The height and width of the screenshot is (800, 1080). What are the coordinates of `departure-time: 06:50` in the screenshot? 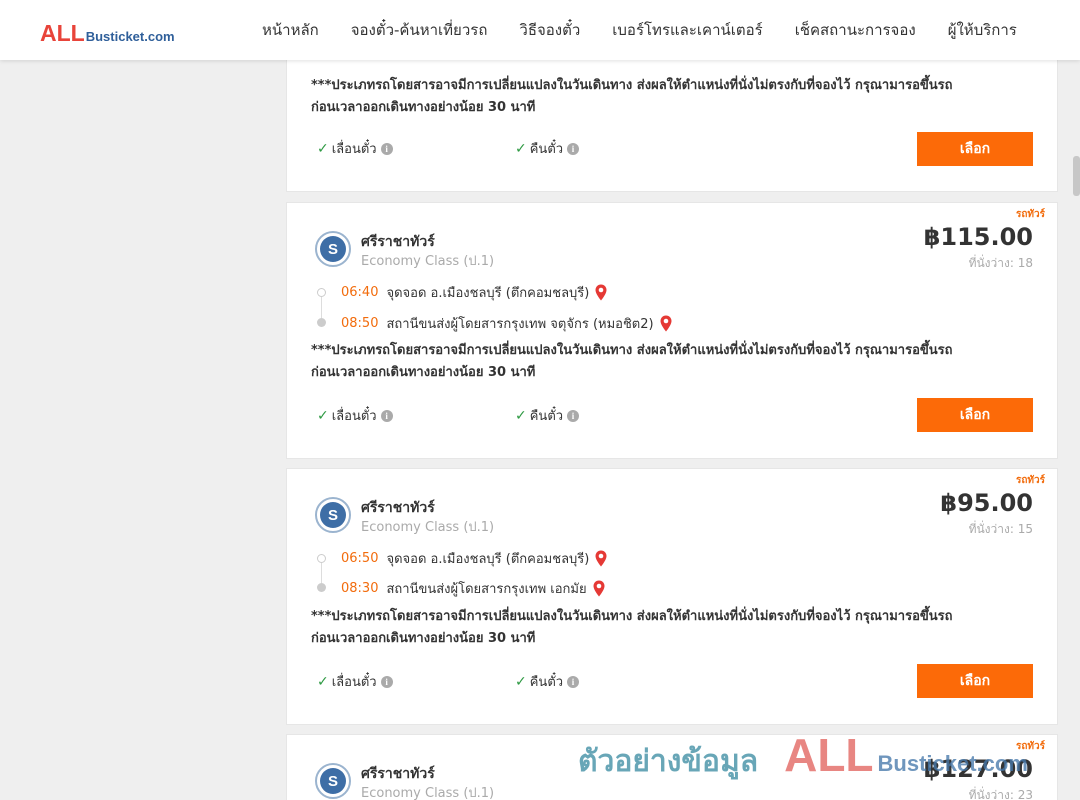 It's located at (360, 558).